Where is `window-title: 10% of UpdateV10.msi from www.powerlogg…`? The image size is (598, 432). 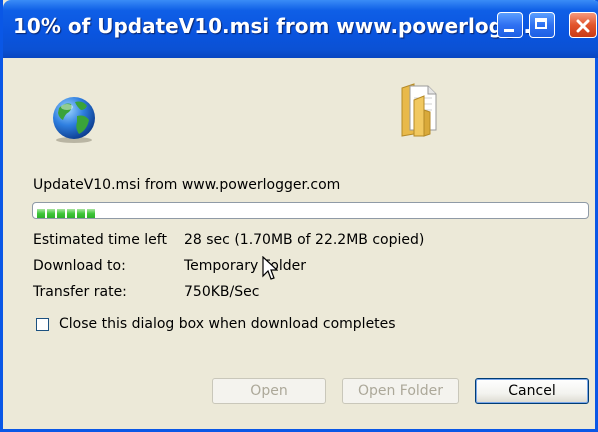
window-title: 10% of UpdateV10.msi from www.powerlogg… is located at coordinates (275, 26).